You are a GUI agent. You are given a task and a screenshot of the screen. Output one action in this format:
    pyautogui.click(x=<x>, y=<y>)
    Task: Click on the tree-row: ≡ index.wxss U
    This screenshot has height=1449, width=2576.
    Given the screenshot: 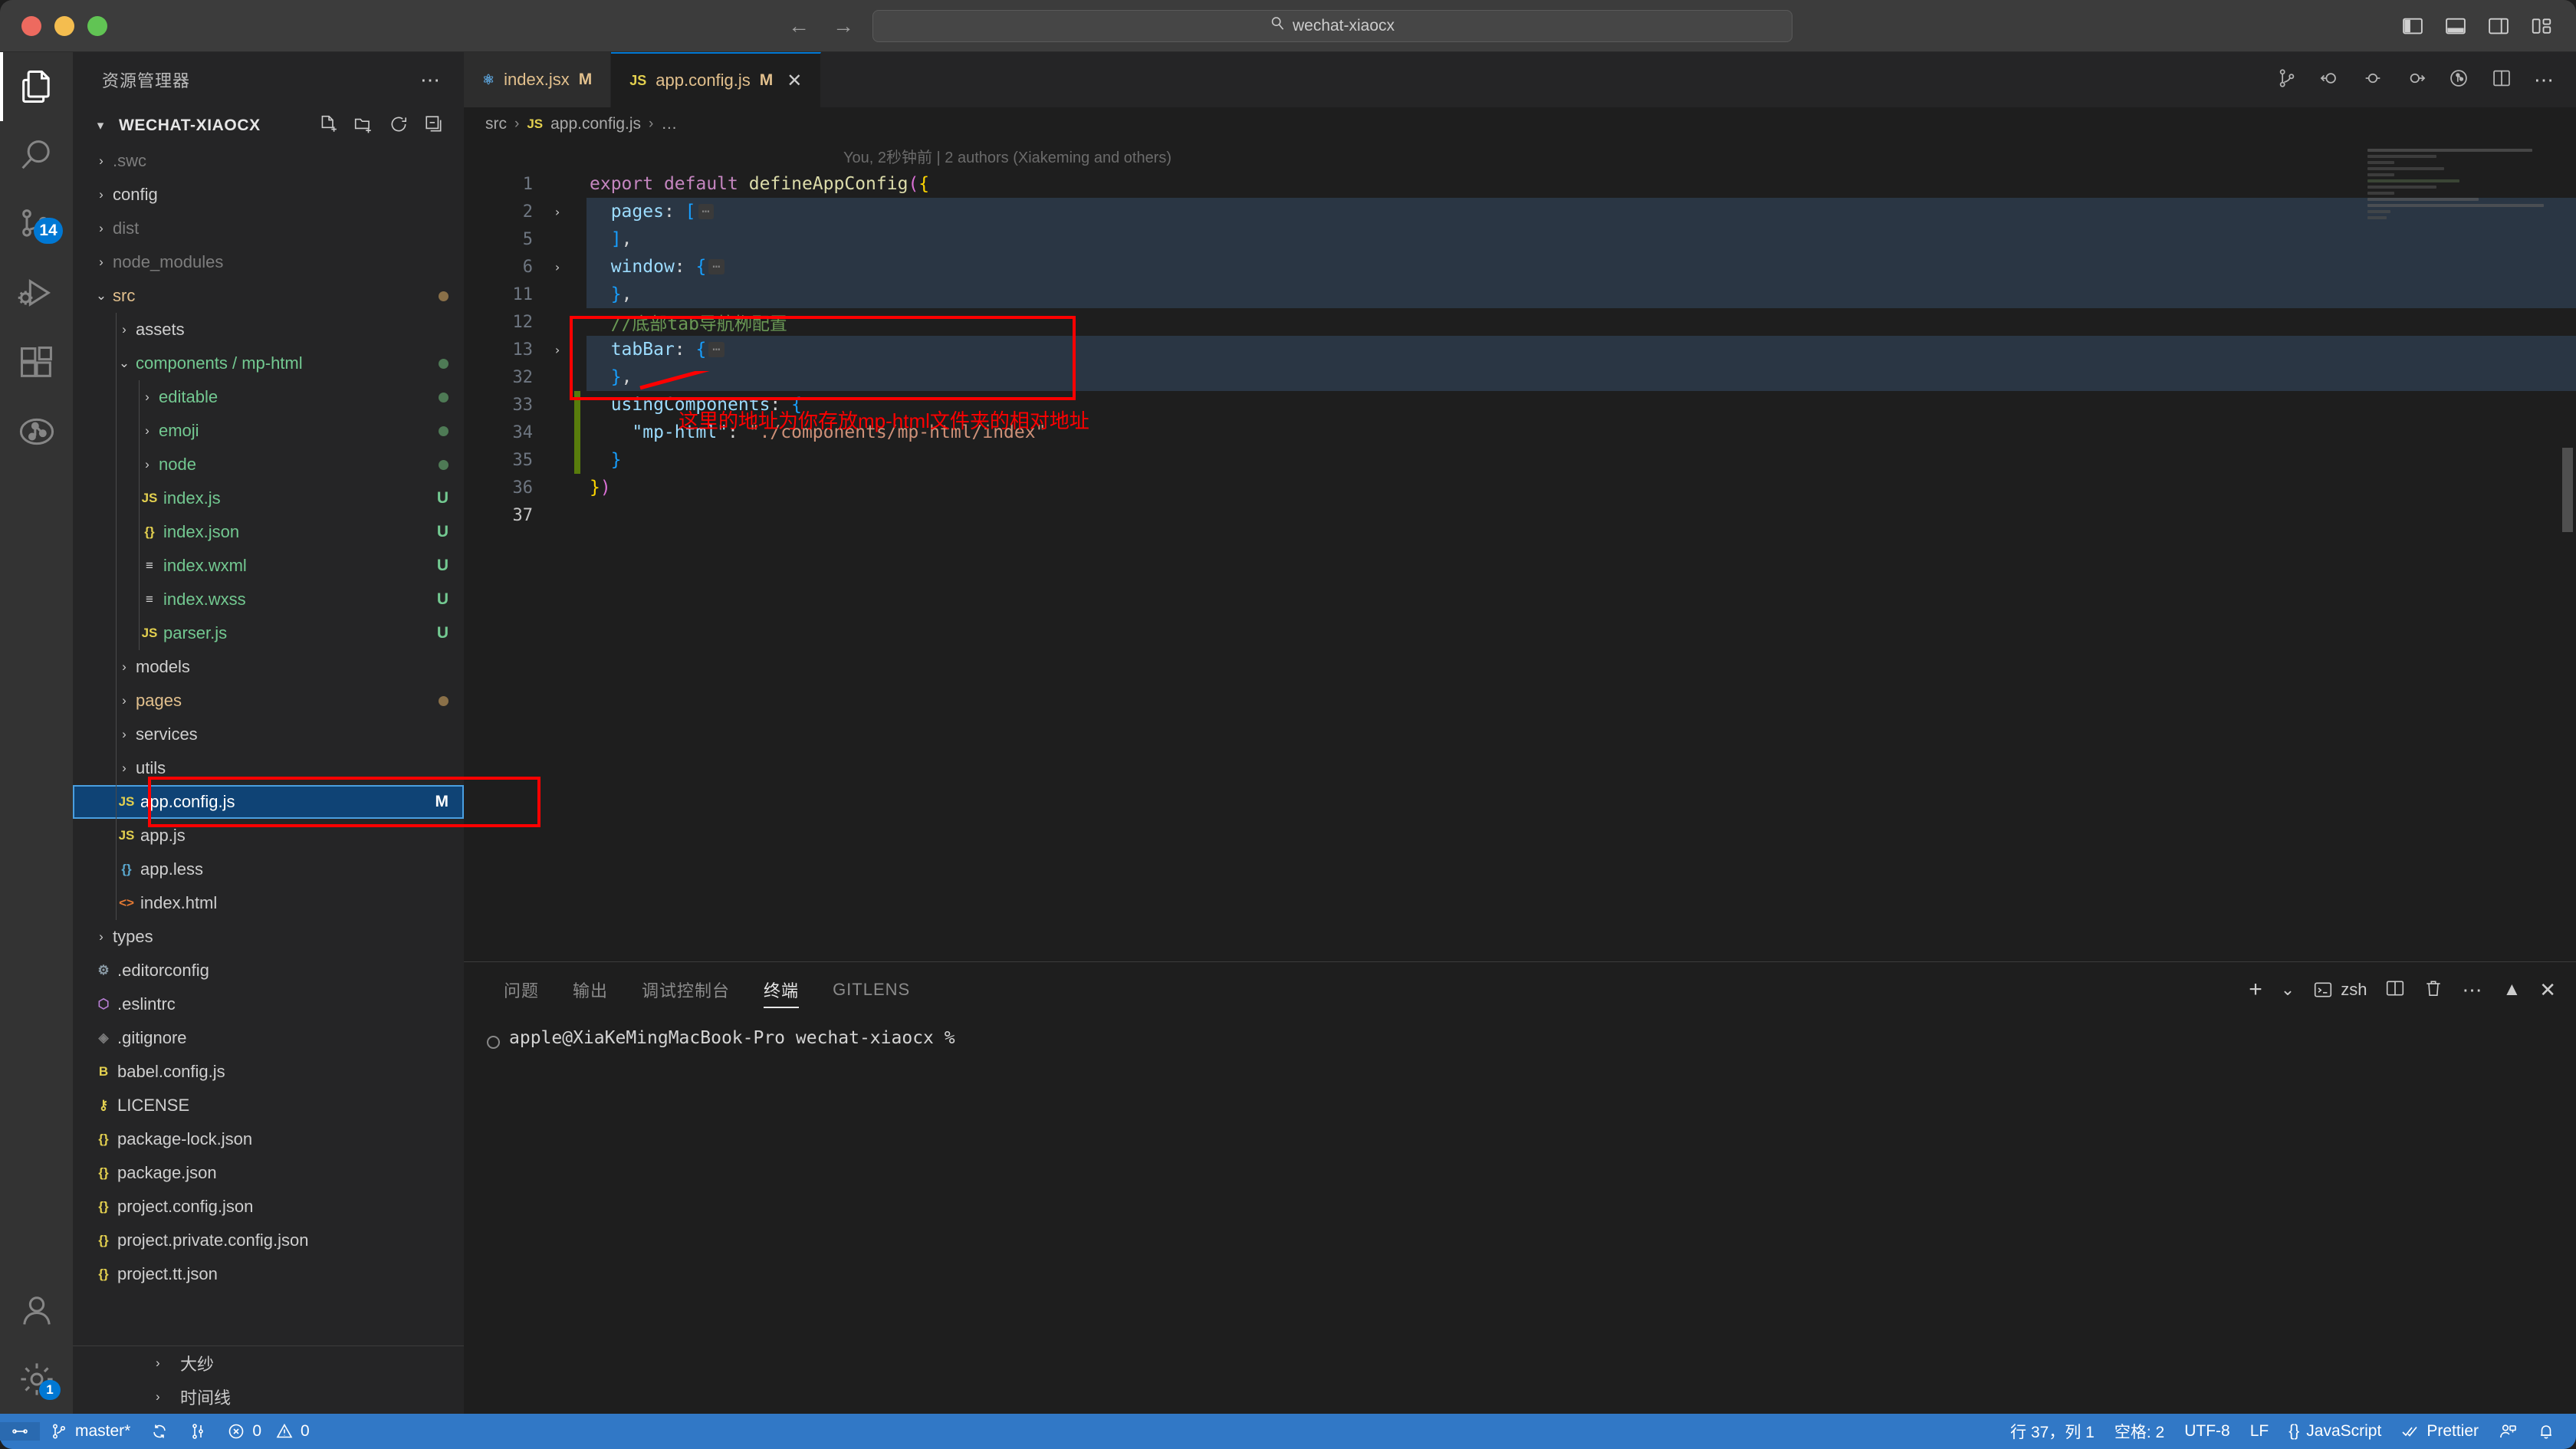 What is the action you would take?
    pyautogui.click(x=268, y=600)
    